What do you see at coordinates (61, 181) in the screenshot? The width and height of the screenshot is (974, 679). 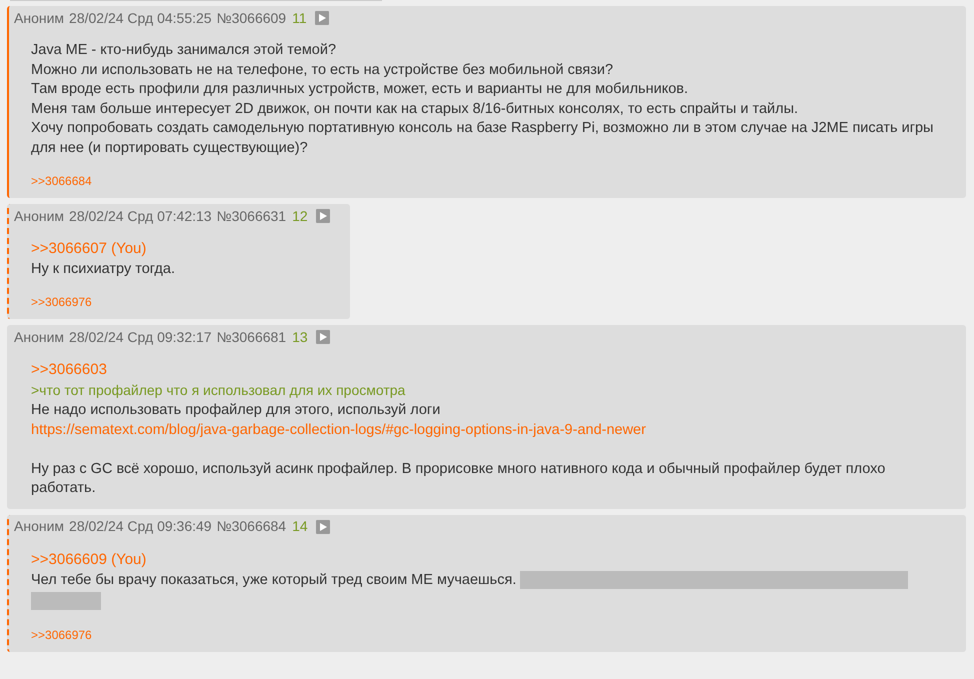 I see `reply-link: >>3066684` at bounding box center [61, 181].